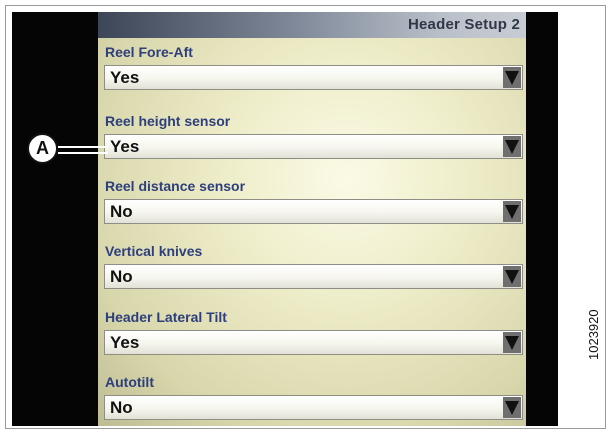  What do you see at coordinates (313, 407) in the screenshot?
I see `autotilt-dropdown: No` at bounding box center [313, 407].